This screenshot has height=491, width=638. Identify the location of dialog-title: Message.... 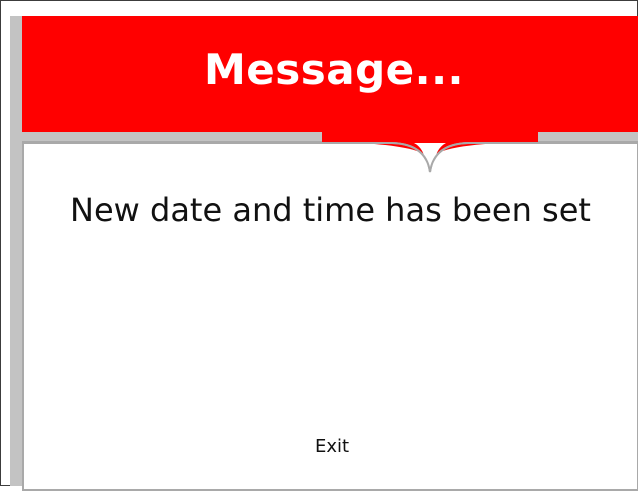
(334, 69).